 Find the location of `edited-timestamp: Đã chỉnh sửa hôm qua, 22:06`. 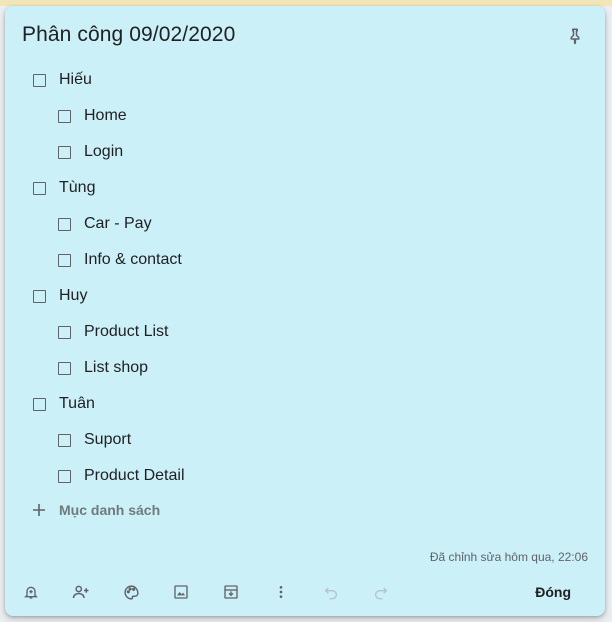

edited-timestamp: Đã chỉnh sửa hôm qua, 22:06 is located at coordinates (508, 557).